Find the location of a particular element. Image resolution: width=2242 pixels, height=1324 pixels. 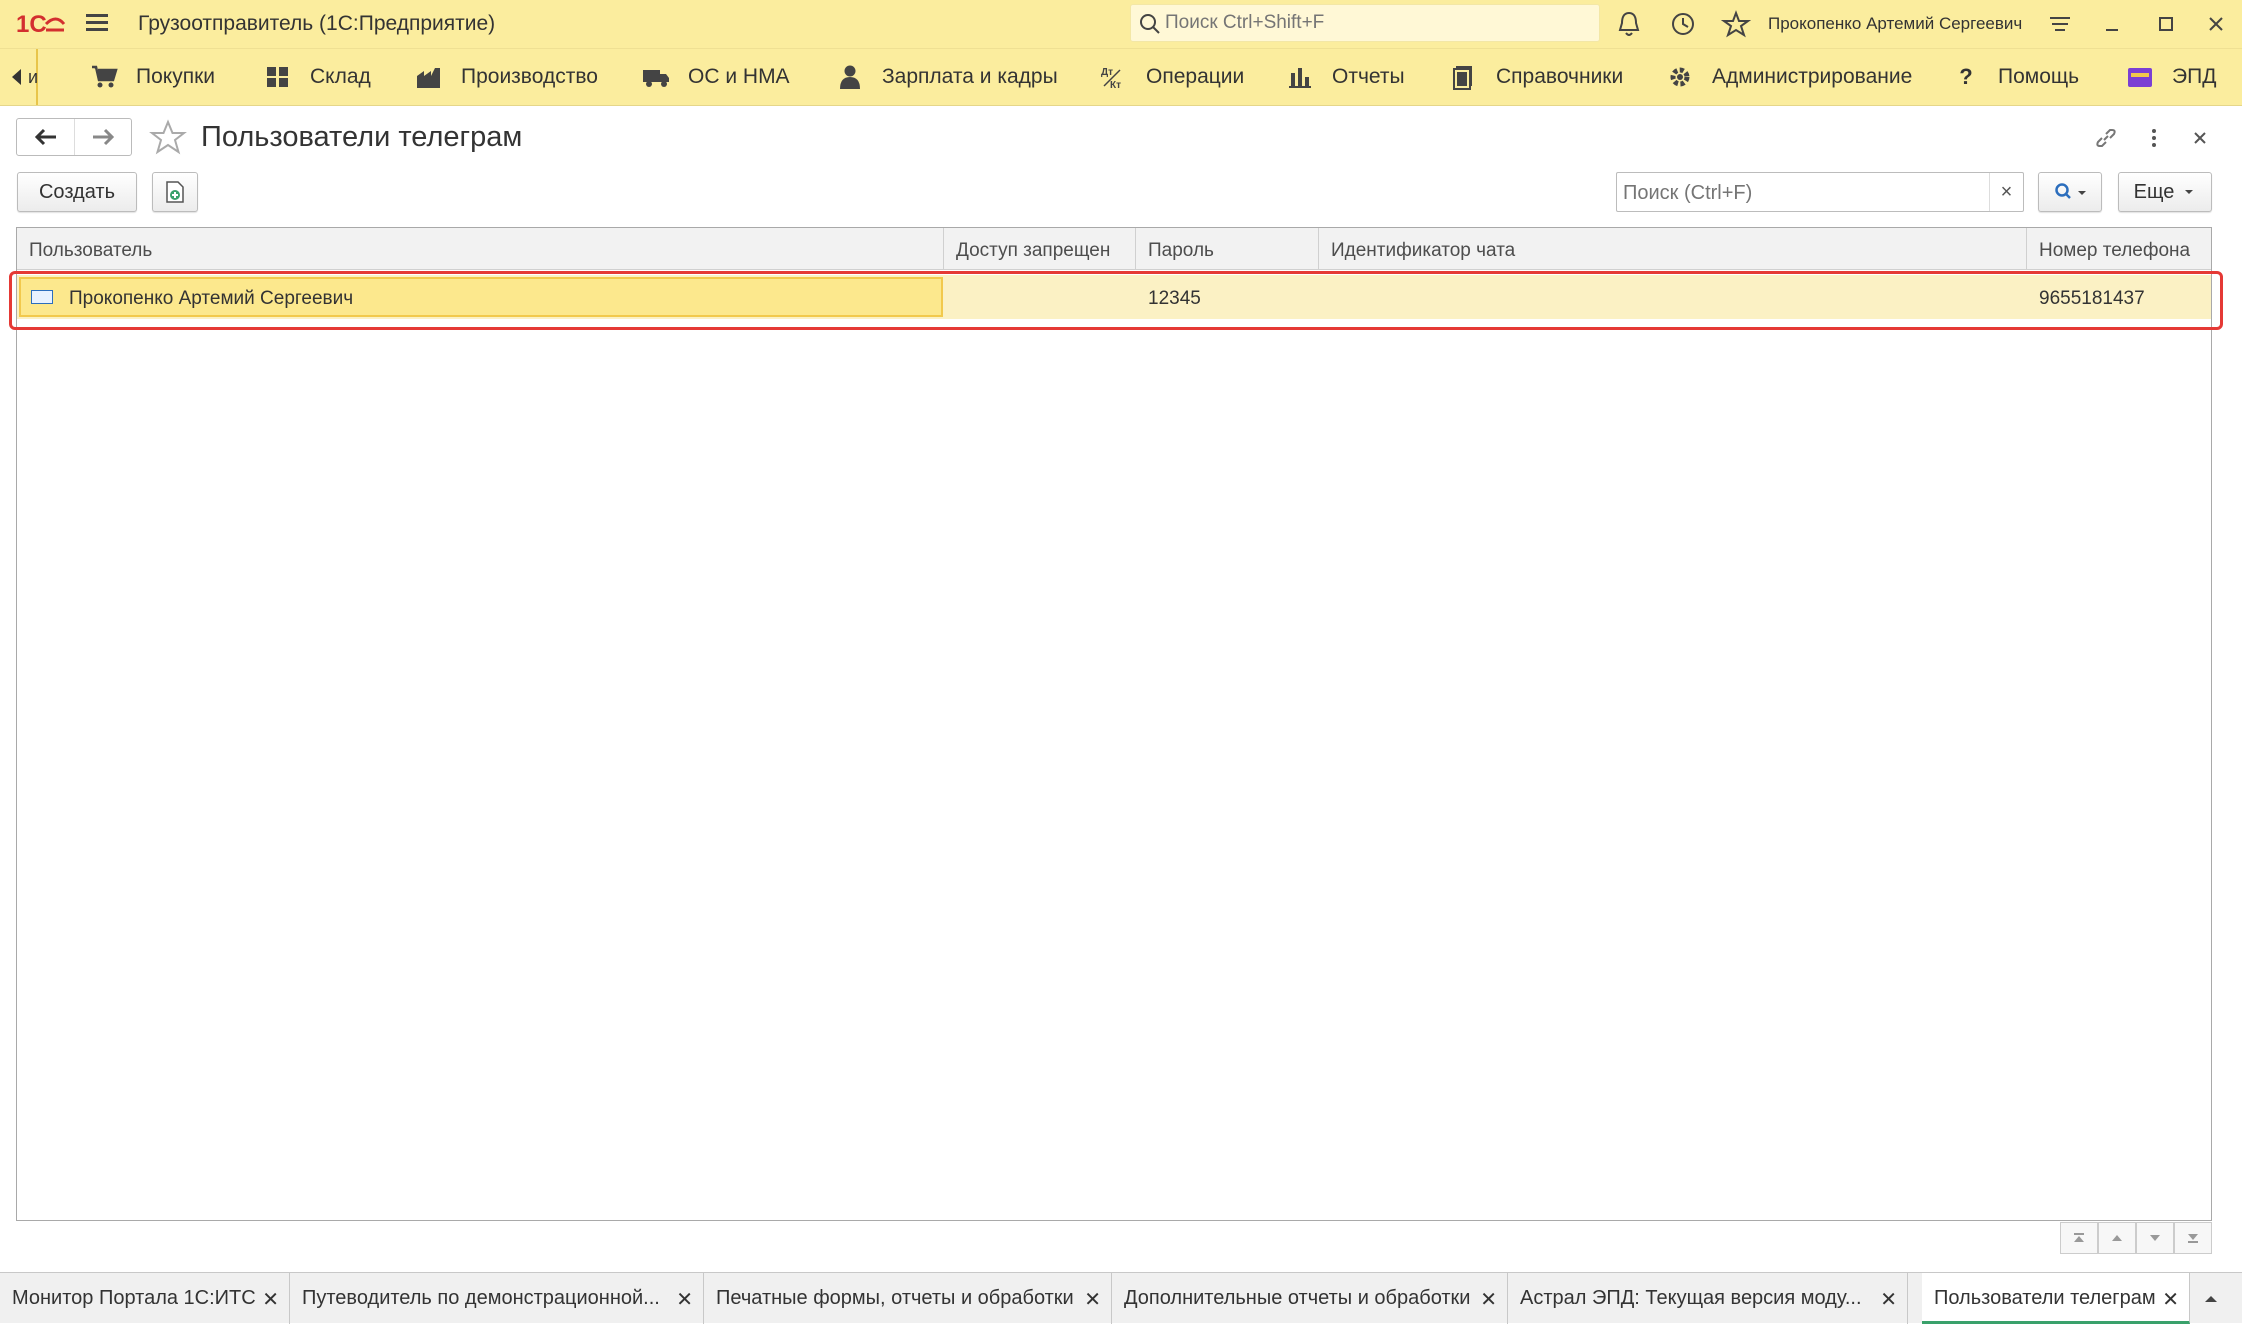

column-header-password: Пароль is located at coordinates (1227, 249).